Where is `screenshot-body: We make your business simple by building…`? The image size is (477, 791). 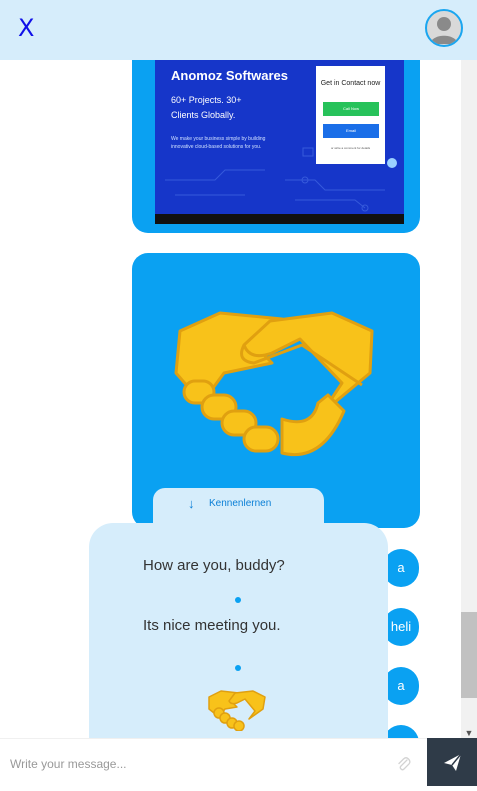 screenshot-body: We make your business simple by building… is located at coordinates (218, 143).